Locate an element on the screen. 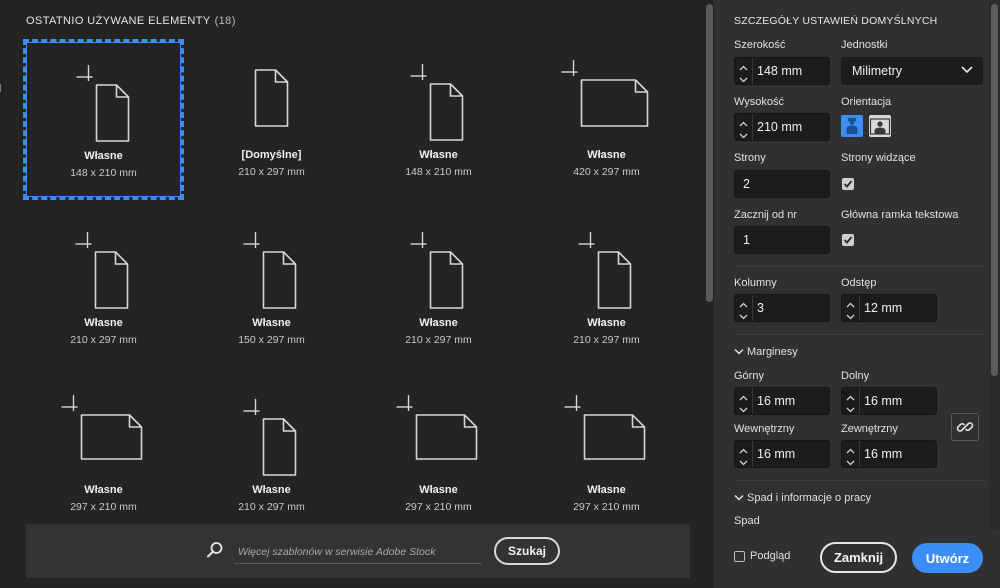 Image resolution: width=1000 pixels, height=588 pixels. bleed-label: Spad is located at coordinates (747, 521).